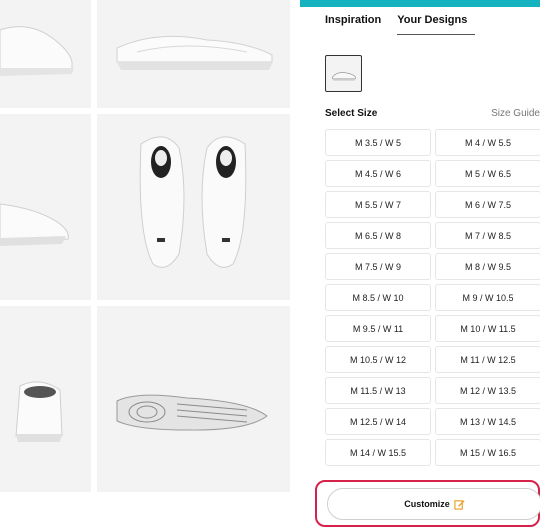  I want to click on shoe-sole-image, so click(192, 412).